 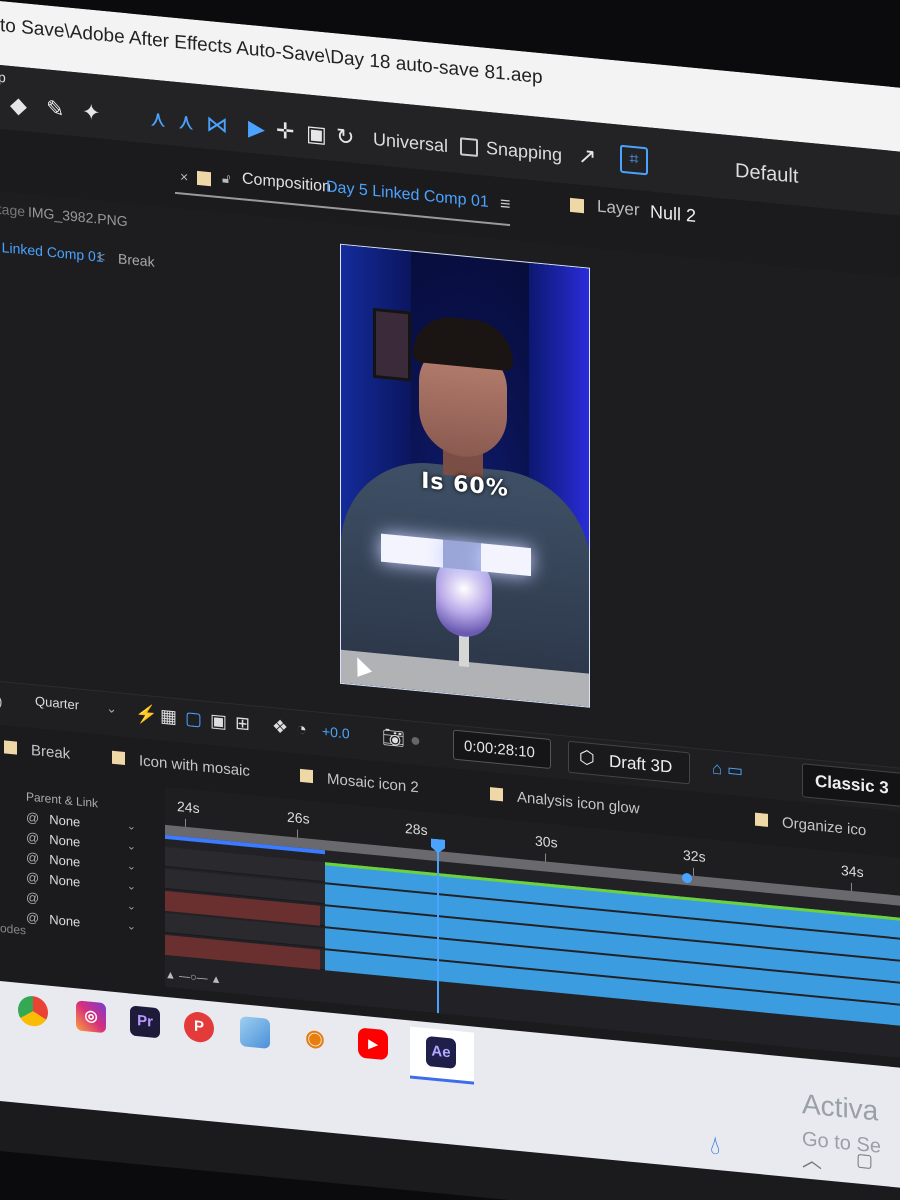 What do you see at coordinates (91, 1017) in the screenshot?
I see `instagram-icon: ◎` at bounding box center [91, 1017].